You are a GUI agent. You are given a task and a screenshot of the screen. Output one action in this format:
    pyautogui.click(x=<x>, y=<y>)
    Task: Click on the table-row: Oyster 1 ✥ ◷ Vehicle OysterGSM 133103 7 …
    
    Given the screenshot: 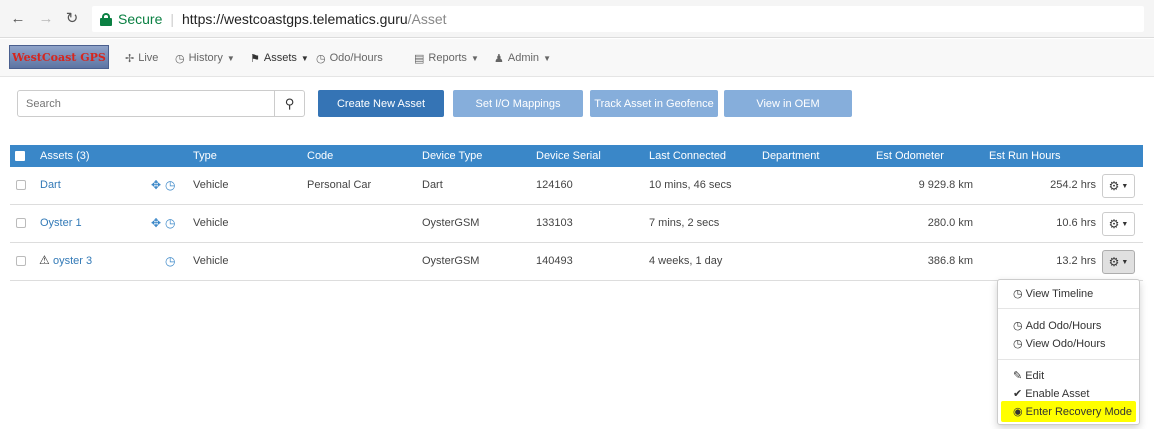 What is the action you would take?
    pyautogui.click(x=576, y=224)
    